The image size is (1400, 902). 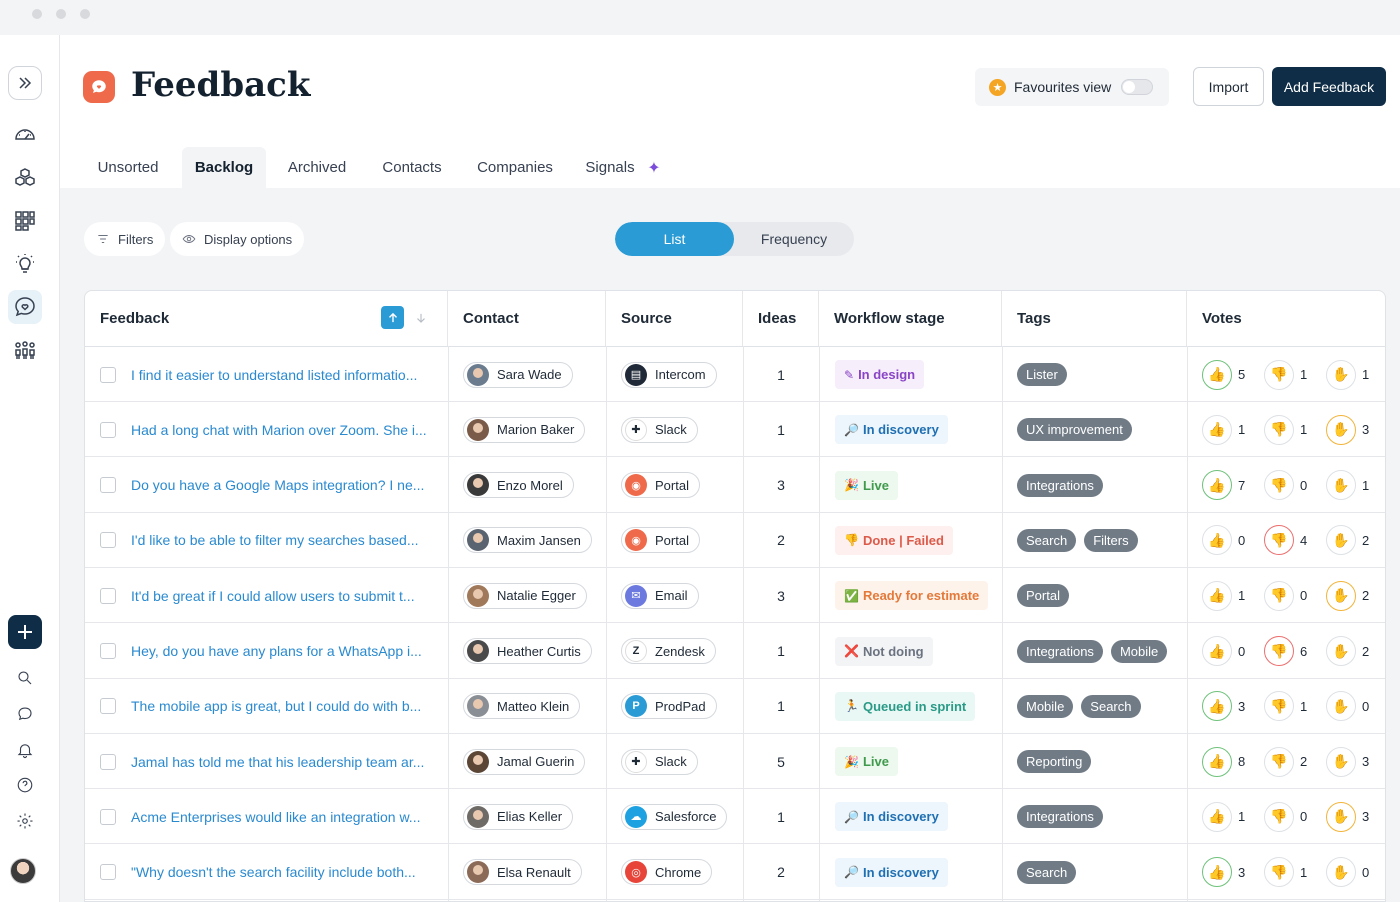 I want to click on view-frequency-button: Frequency, so click(x=794, y=239).